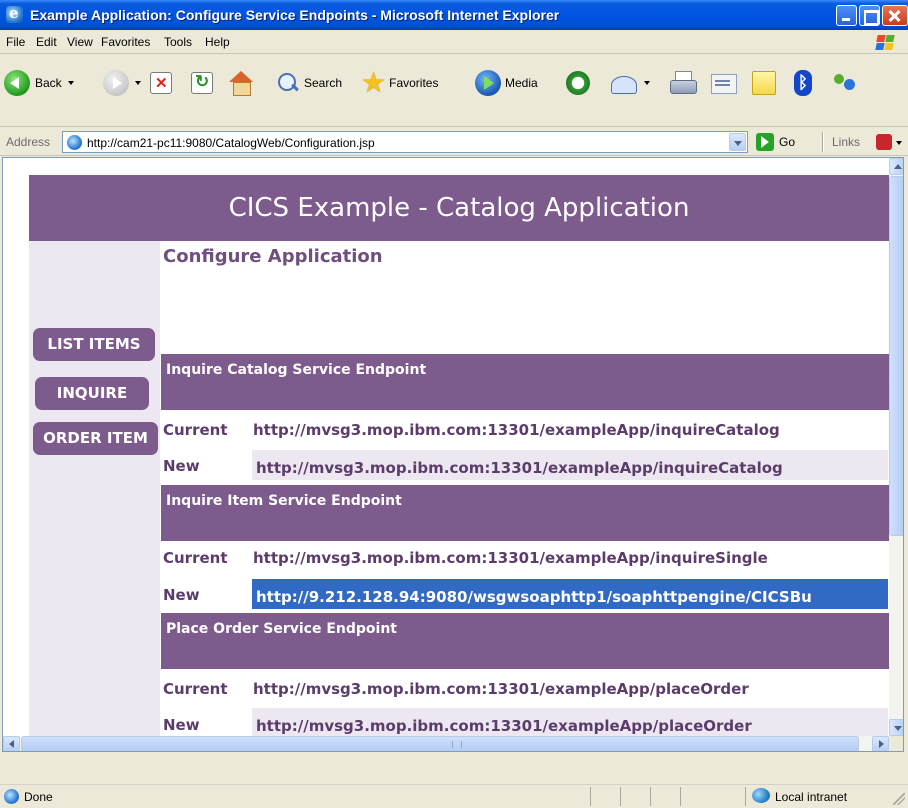 The width and height of the screenshot is (908, 808). I want to click on left-nav: LIST ITEMS INQUIRE ORDER ITEM, so click(94, 488).